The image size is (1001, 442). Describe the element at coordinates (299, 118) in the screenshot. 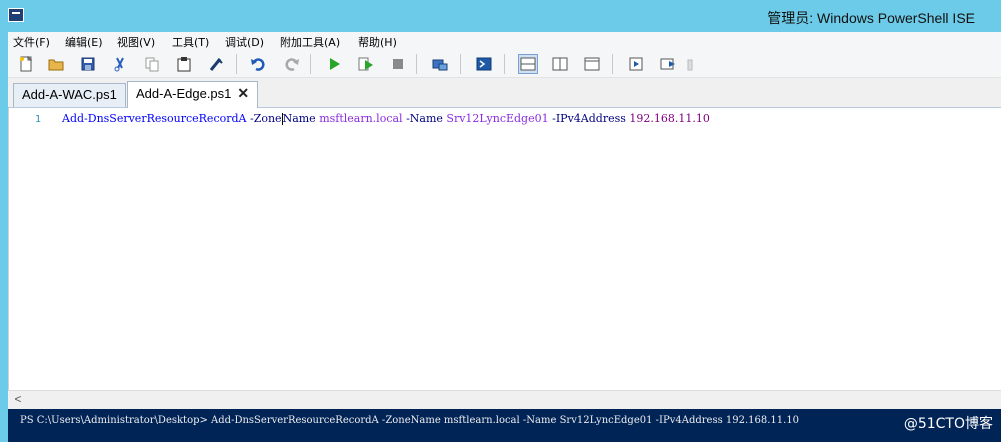

I see `parameter-token: Name` at that location.